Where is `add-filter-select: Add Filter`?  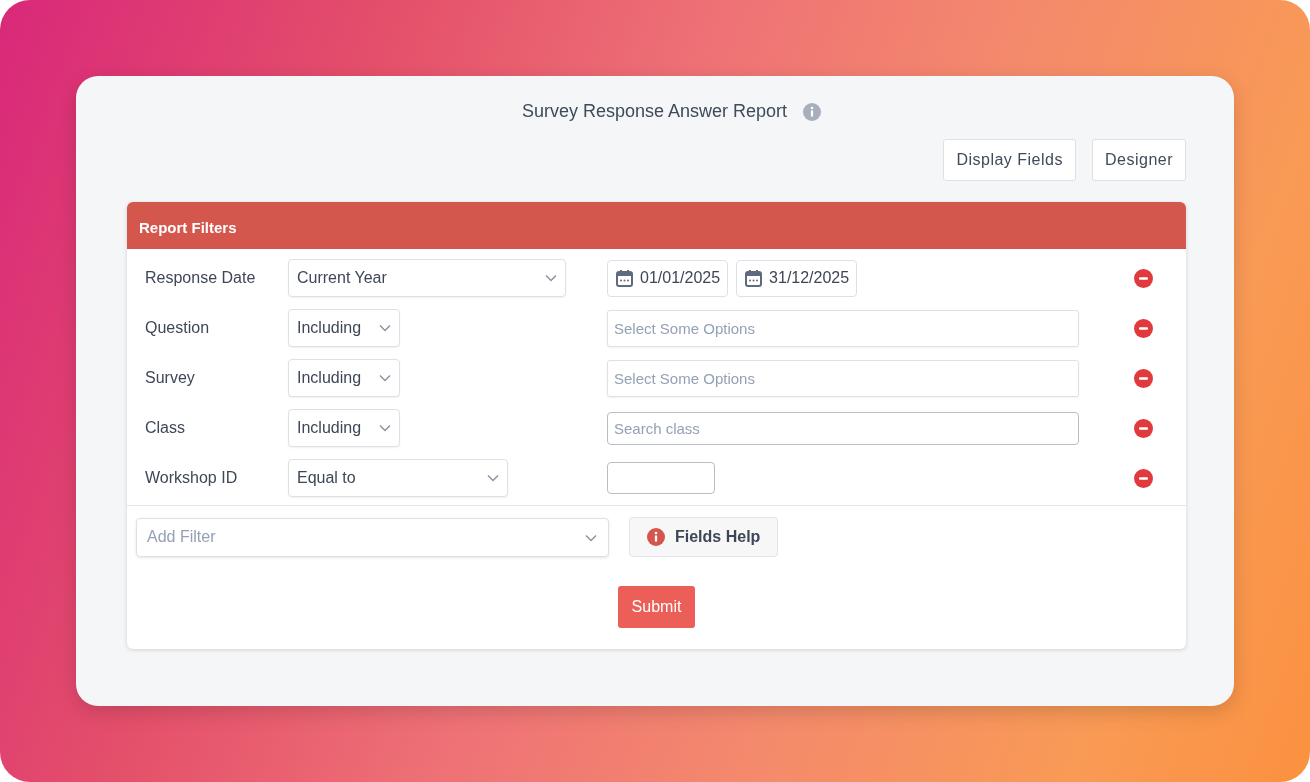
add-filter-select: Add Filter is located at coordinates (372, 537).